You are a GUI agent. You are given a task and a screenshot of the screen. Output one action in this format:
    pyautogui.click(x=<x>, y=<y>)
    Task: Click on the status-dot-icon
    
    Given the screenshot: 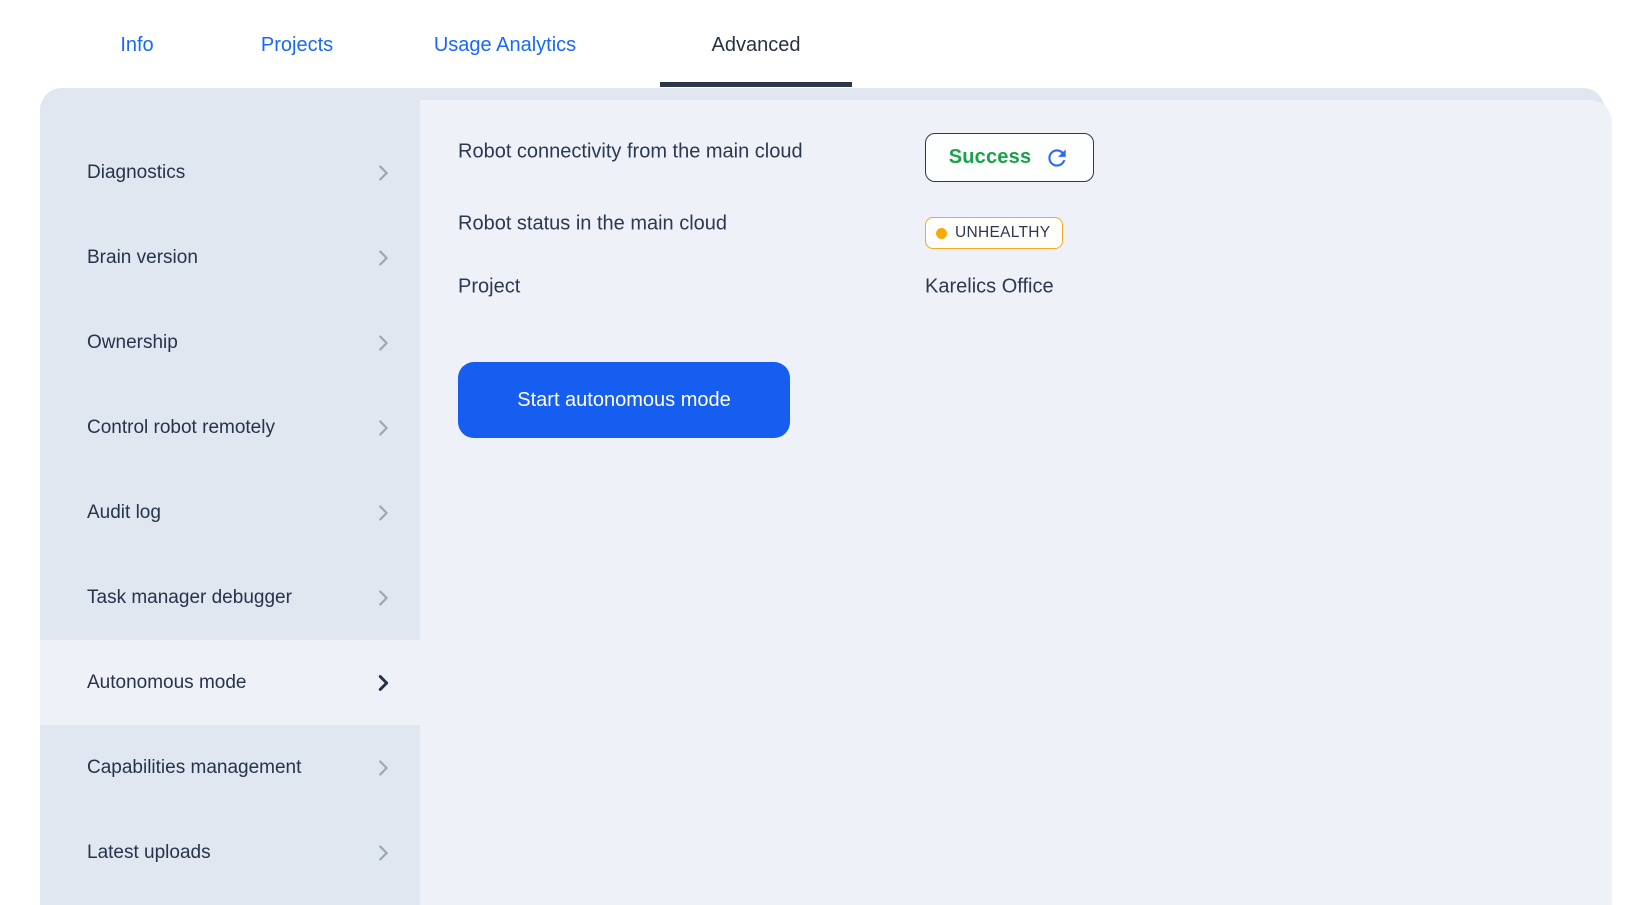 What is the action you would take?
    pyautogui.click(x=941, y=233)
    